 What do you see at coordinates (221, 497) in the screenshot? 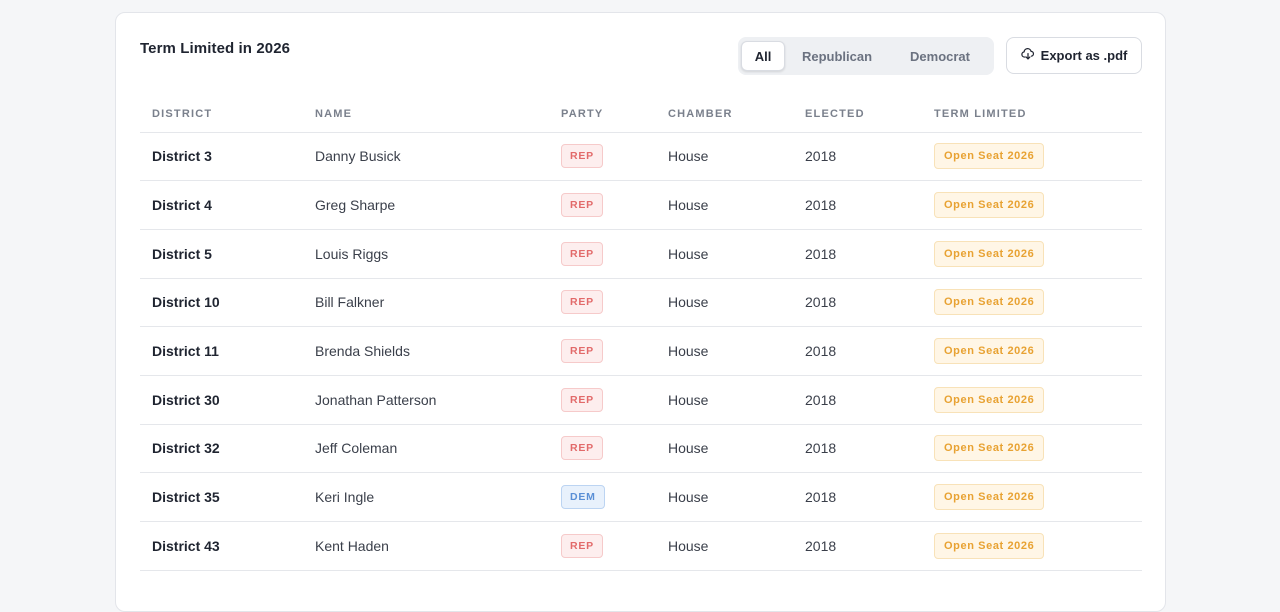
I see `district-cell: District 35` at bounding box center [221, 497].